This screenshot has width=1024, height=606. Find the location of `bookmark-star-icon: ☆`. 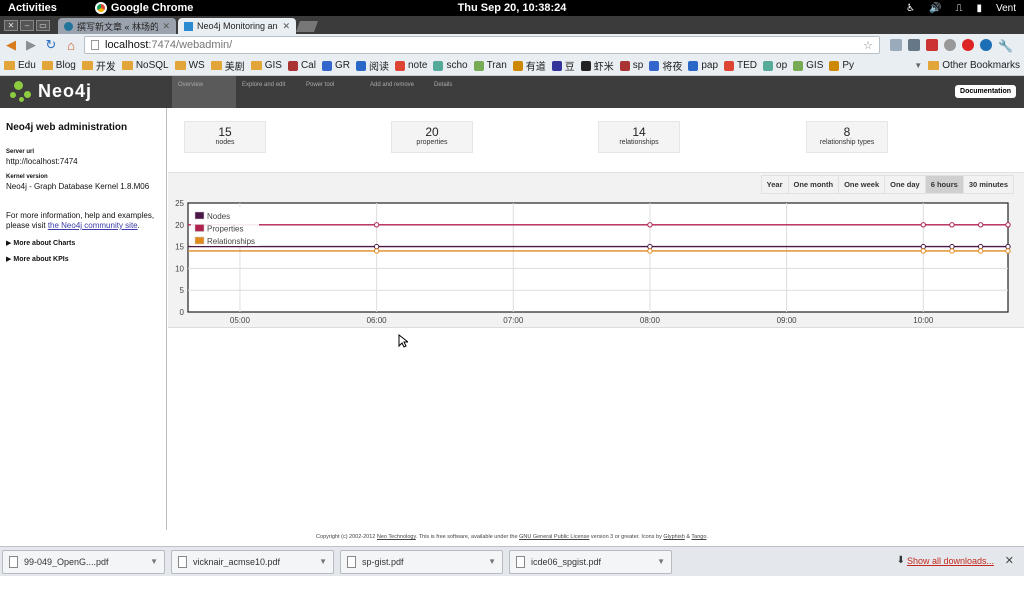

bookmark-star-icon: ☆ is located at coordinates (868, 45).